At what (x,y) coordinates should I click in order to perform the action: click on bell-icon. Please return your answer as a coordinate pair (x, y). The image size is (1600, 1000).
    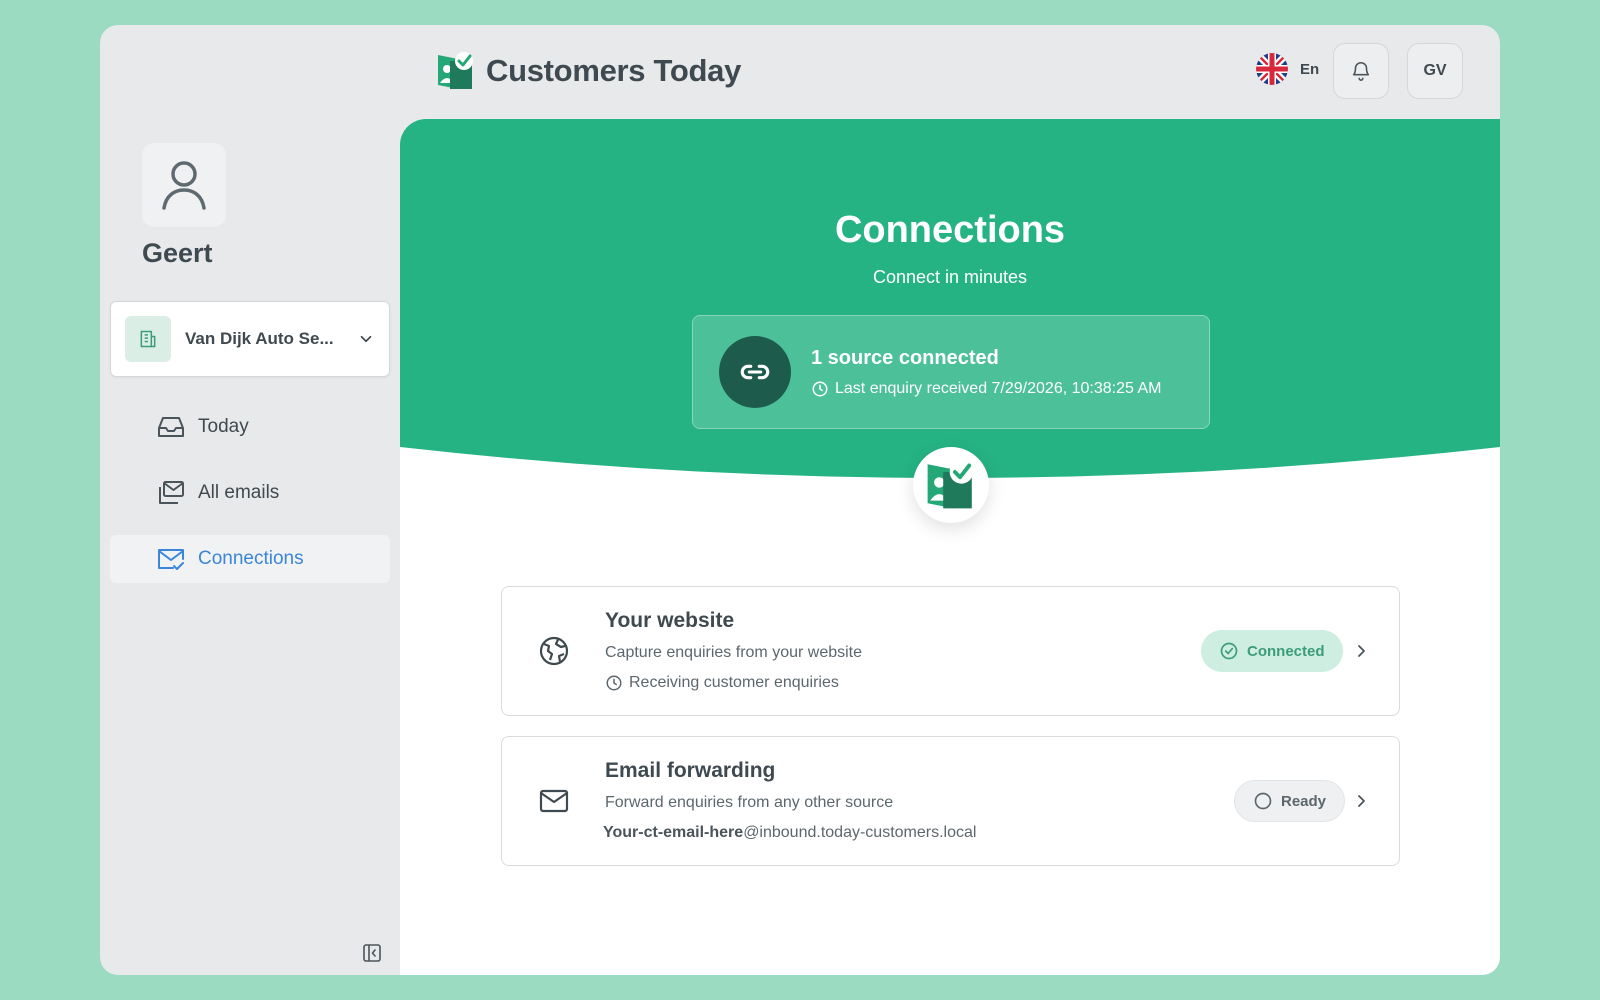
    Looking at the image, I should click on (1361, 71).